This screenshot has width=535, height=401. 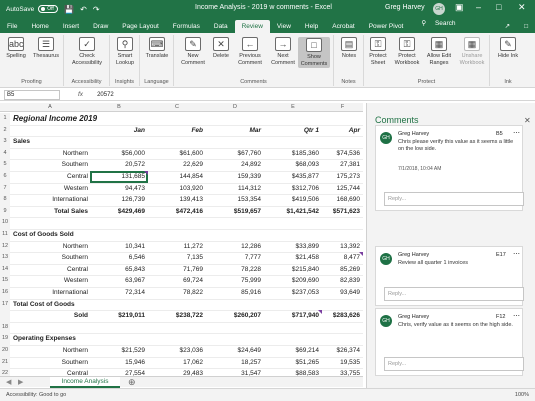 I want to click on cell: 75,999, so click(x=233, y=280).